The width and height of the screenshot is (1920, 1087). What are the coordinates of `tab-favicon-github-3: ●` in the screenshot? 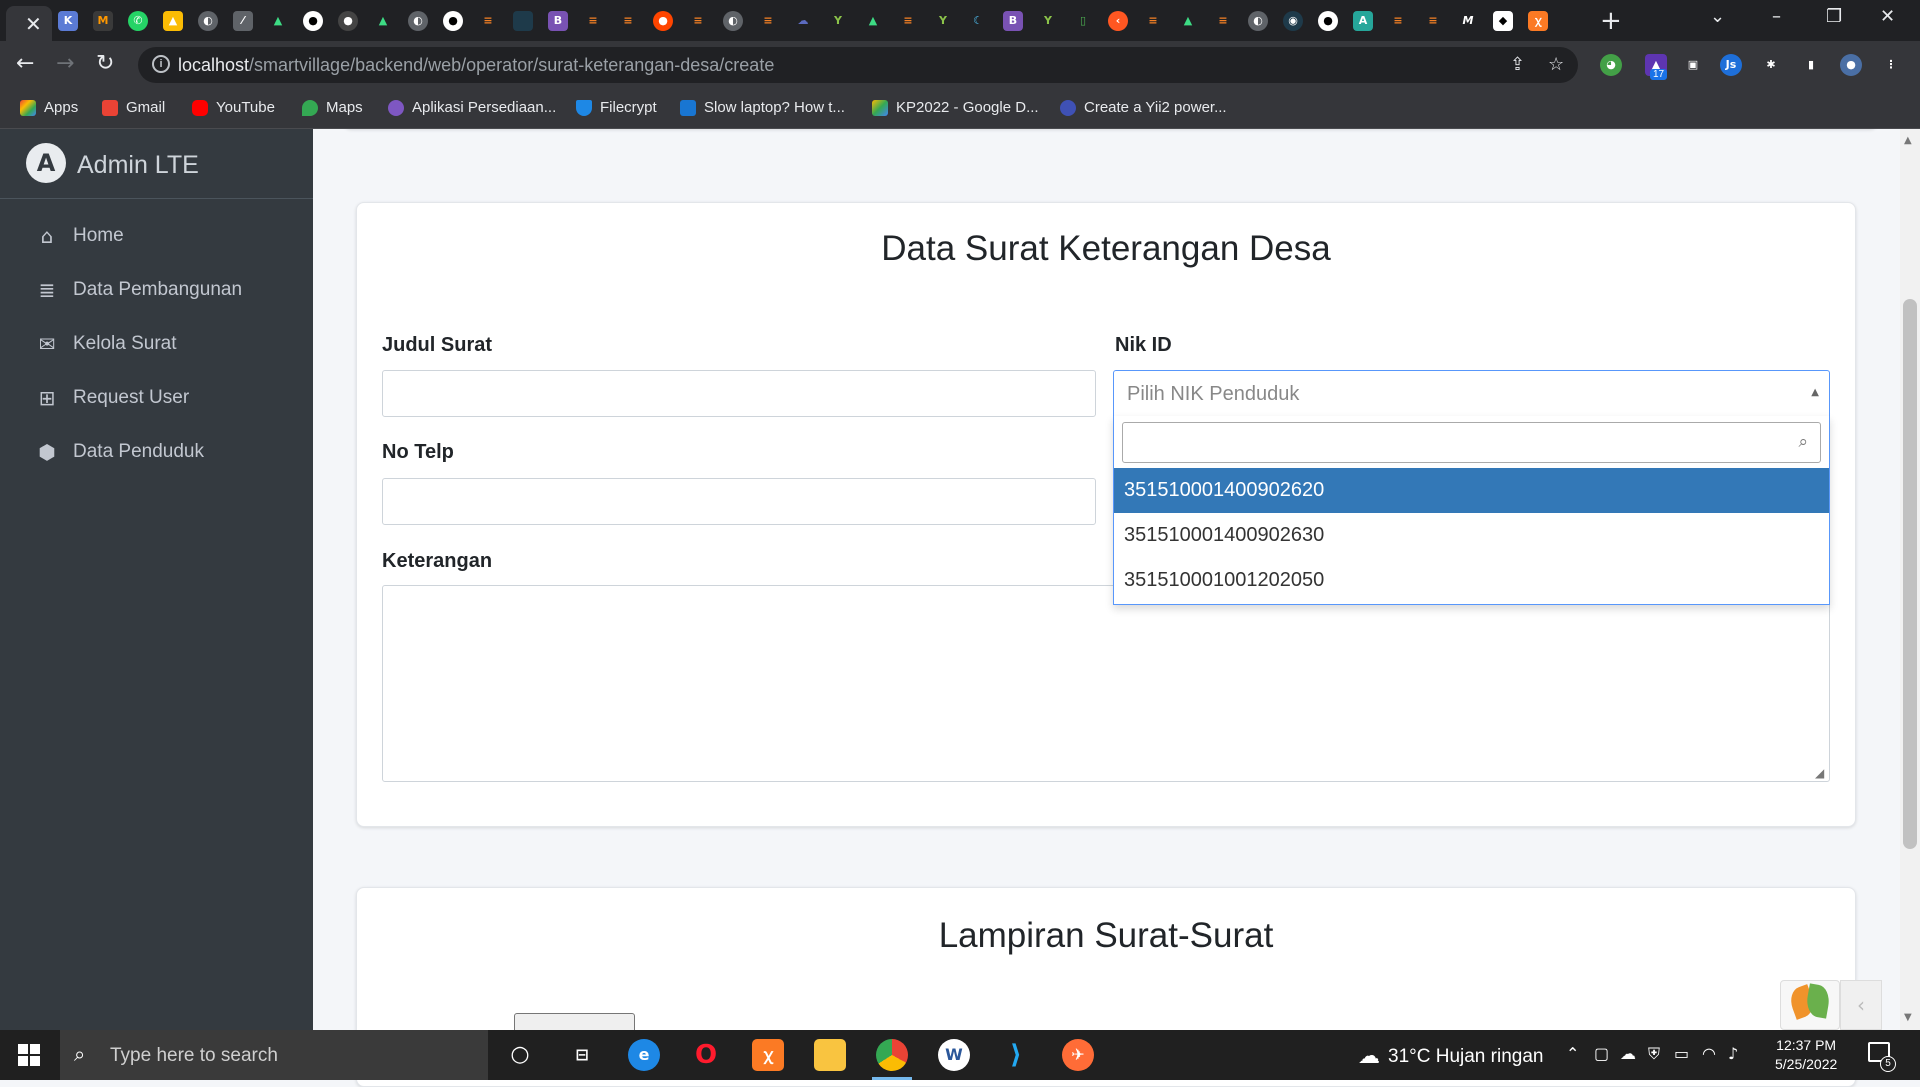 It's located at (453, 21).